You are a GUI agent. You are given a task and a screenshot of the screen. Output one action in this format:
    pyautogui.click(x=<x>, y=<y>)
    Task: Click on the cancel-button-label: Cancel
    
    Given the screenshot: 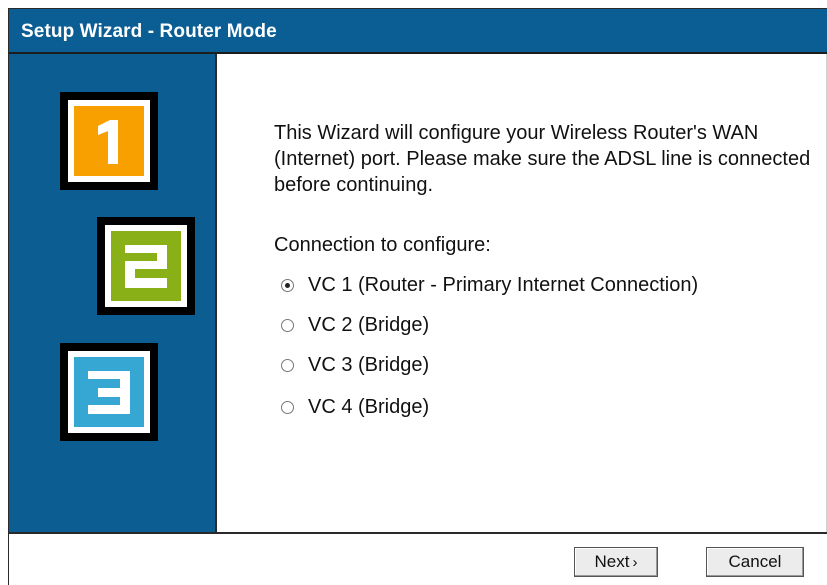 What is the action you would take?
    pyautogui.click(x=755, y=561)
    